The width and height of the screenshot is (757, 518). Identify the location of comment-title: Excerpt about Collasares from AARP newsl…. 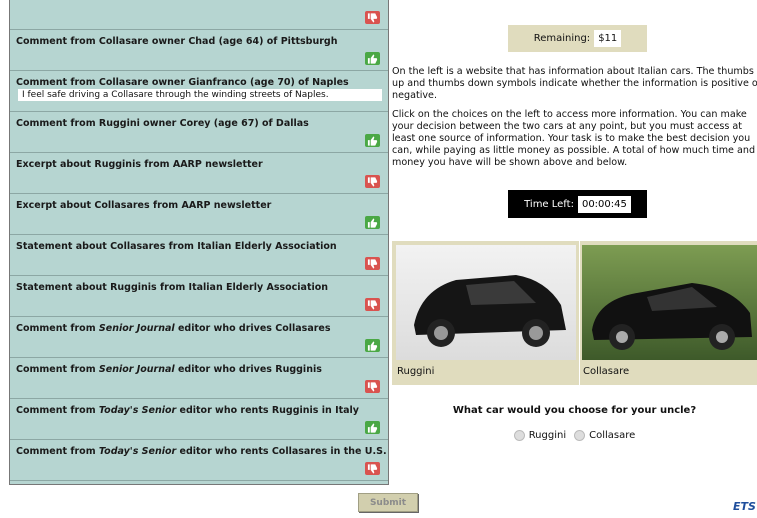
(144, 205).